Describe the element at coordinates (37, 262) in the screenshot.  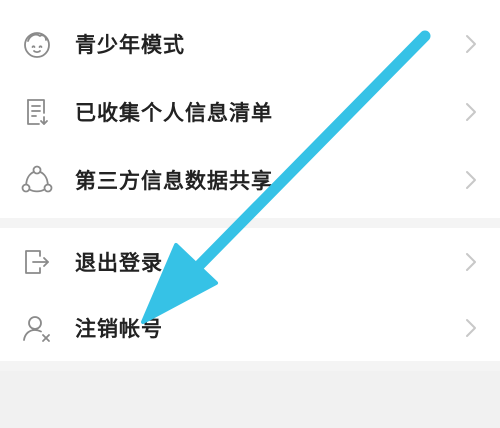
I see `logout-icon` at that location.